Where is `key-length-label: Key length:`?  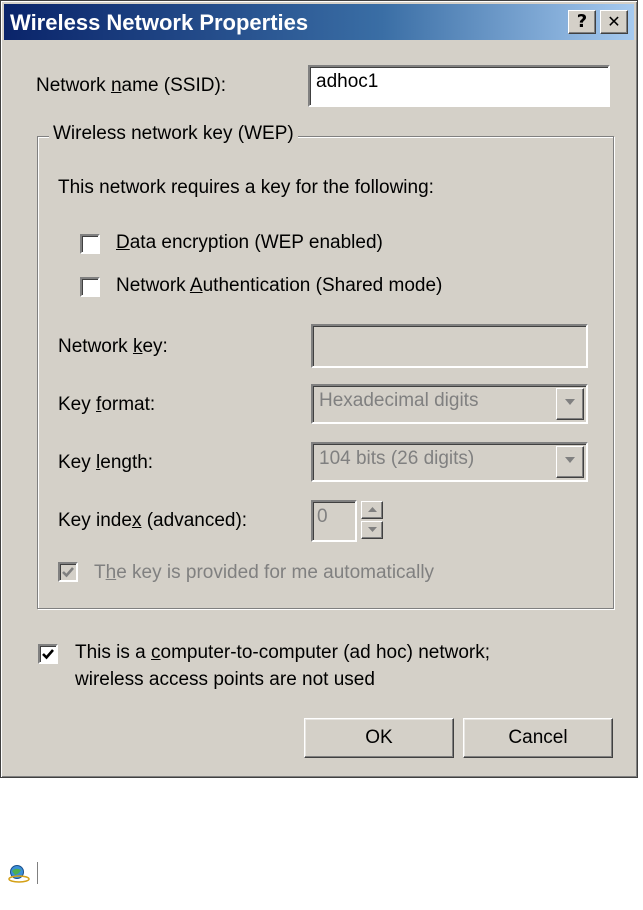 key-length-label: Key length: is located at coordinates (106, 462).